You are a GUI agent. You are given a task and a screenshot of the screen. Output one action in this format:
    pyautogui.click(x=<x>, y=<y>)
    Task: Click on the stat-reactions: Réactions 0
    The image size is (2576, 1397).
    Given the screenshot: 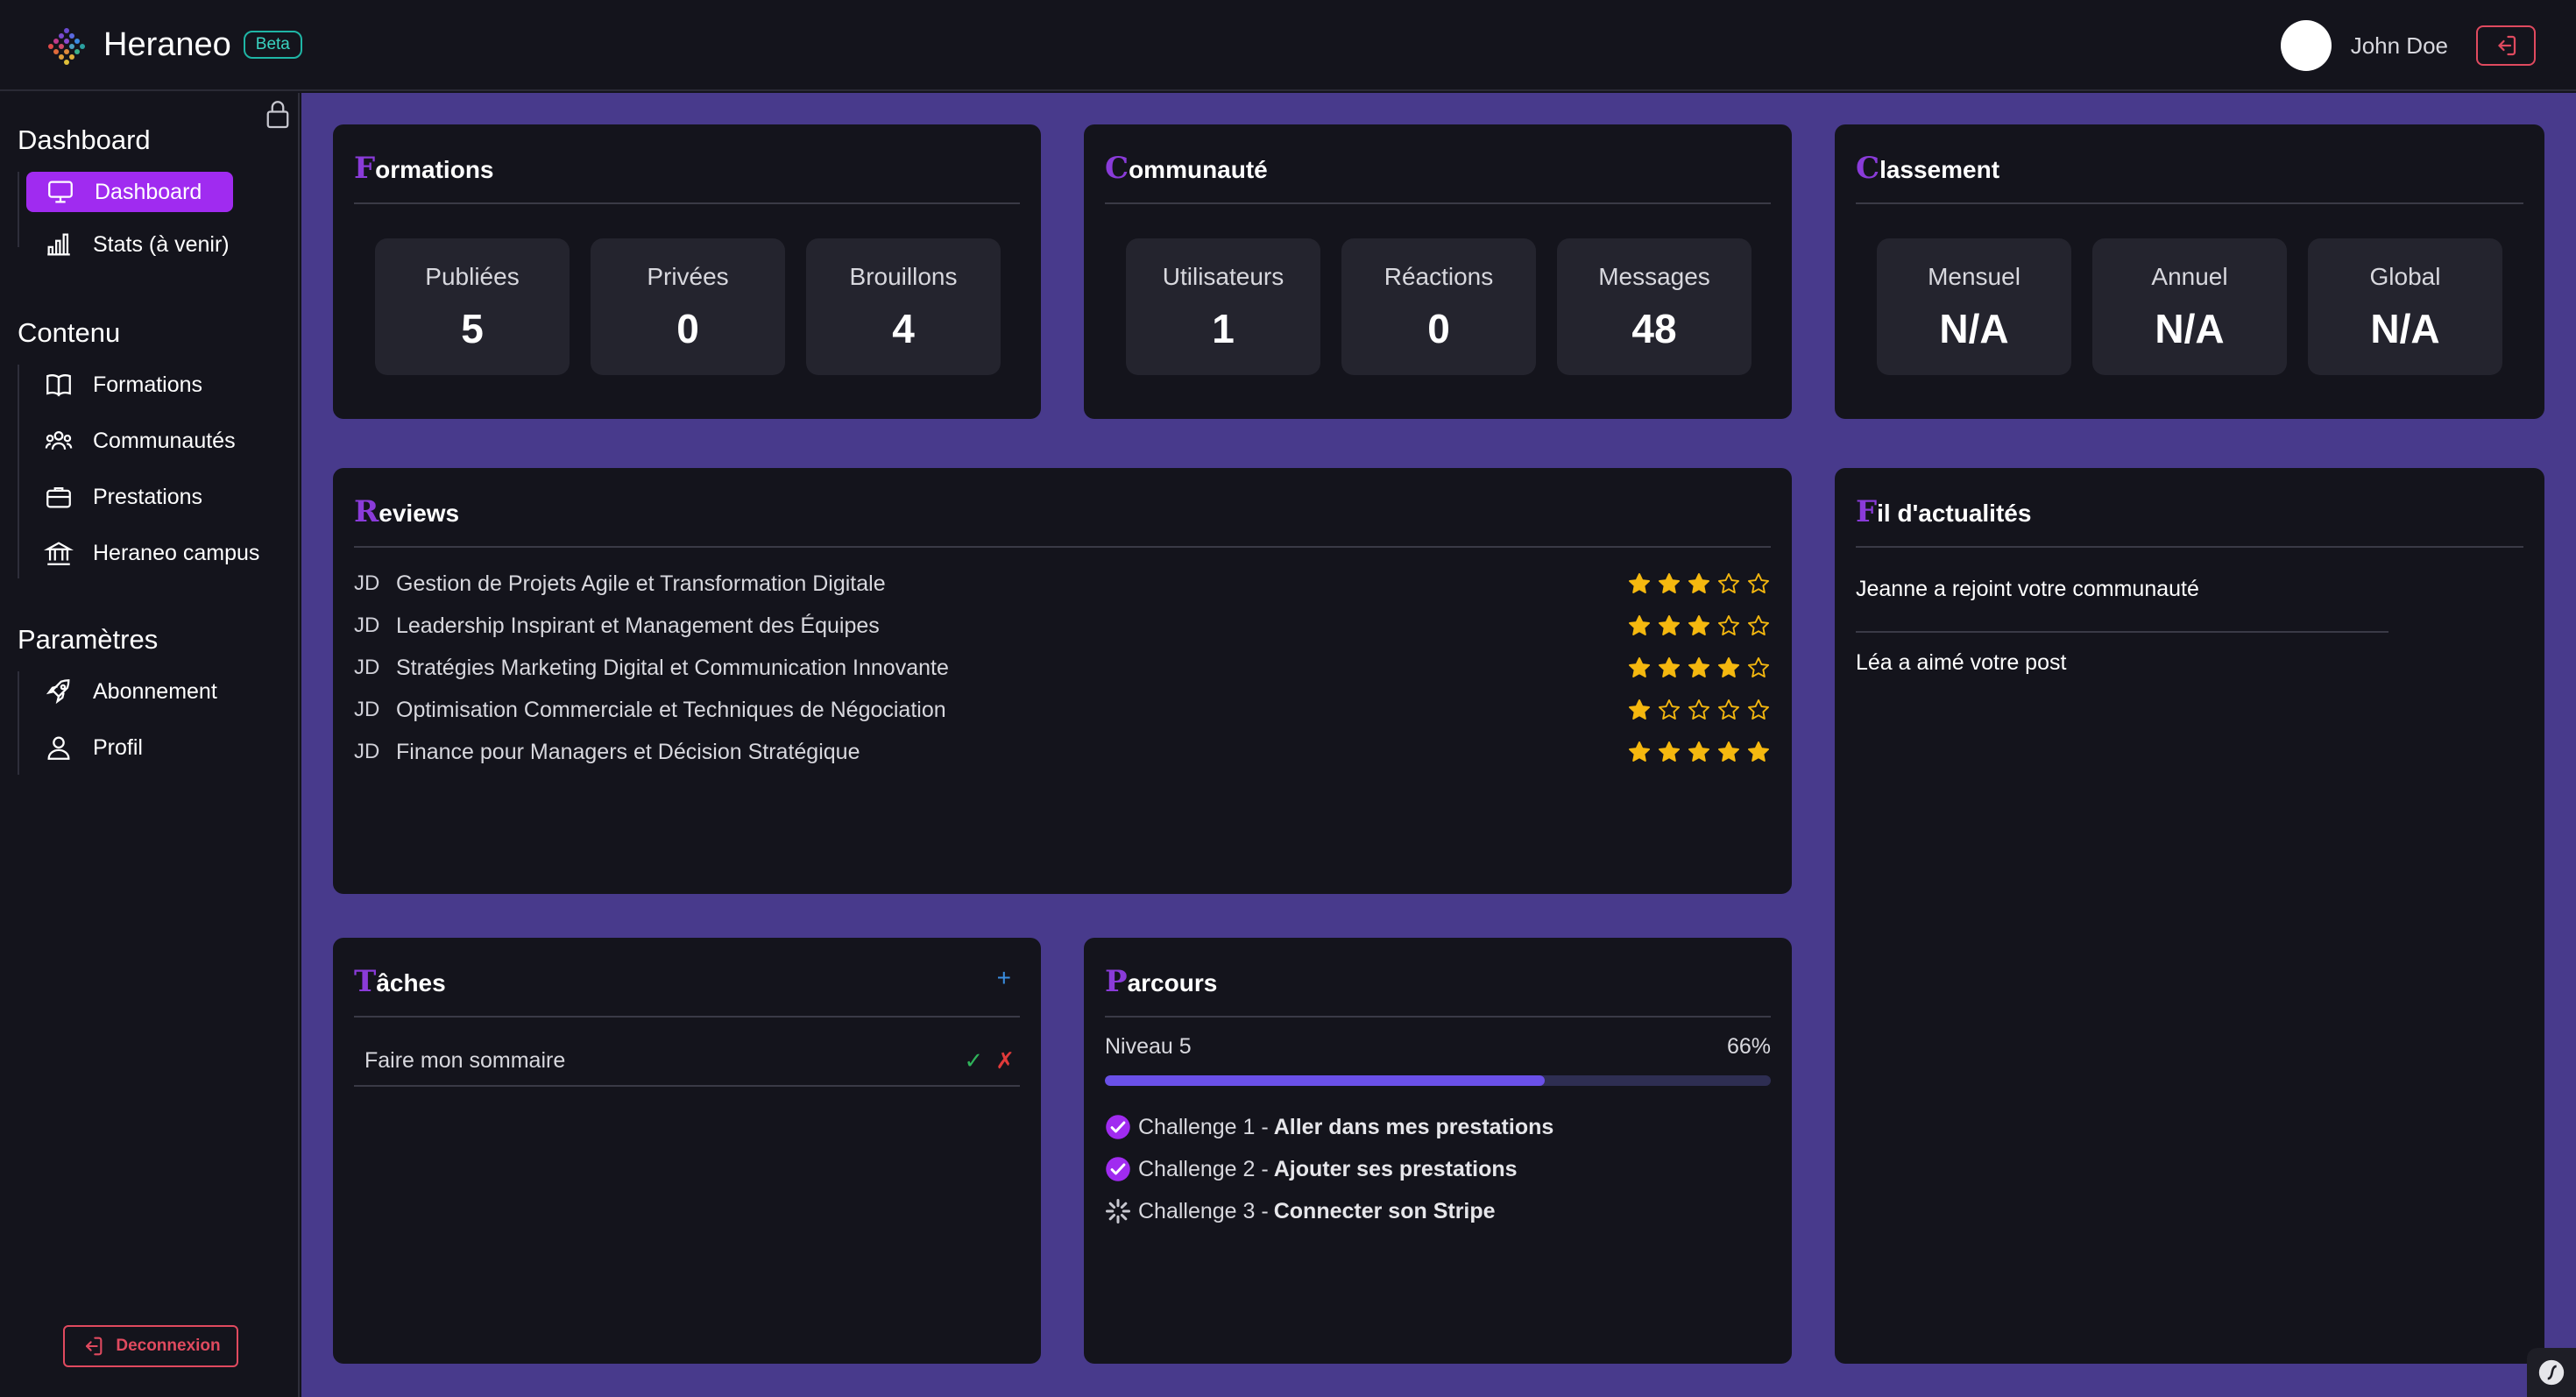 What is the action you would take?
    pyautogui.click(x=1438, y=306)
    